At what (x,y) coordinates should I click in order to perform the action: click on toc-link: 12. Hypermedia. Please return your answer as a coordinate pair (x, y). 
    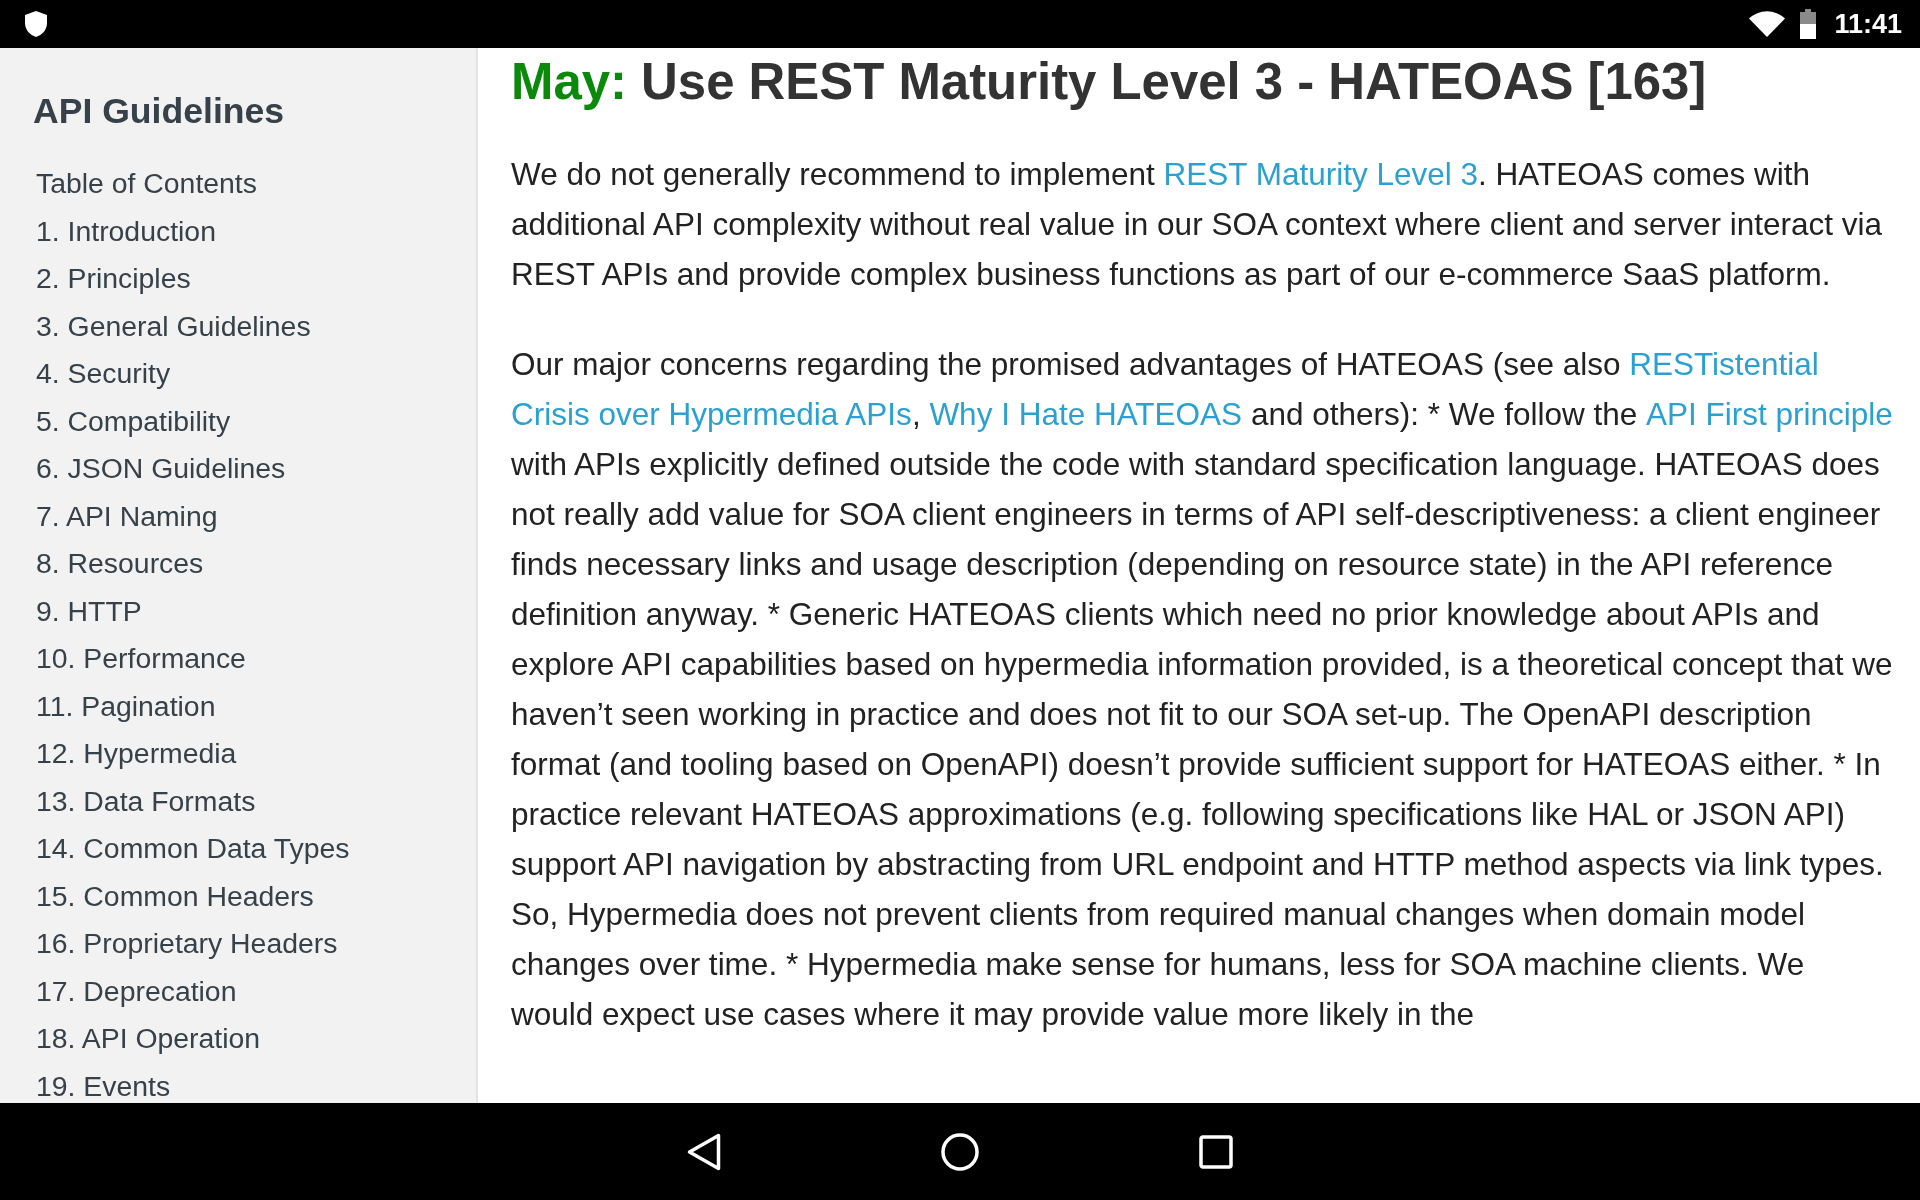
    Looking at the image, I should click on (136, 754).